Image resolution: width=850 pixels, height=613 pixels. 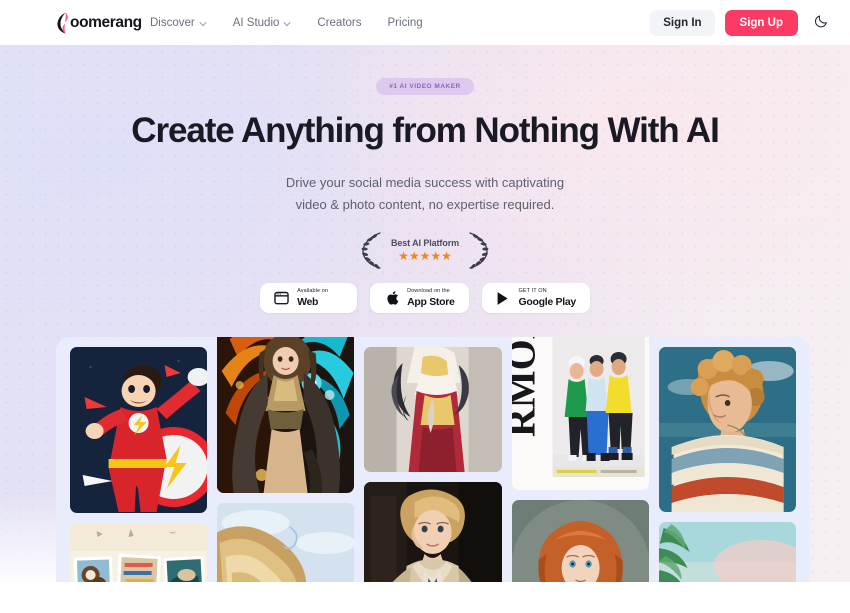 What do you see at coordinates (727, 429) in the screenshot?
I see `striped-sweater-card` at bounding box center [727, 429].